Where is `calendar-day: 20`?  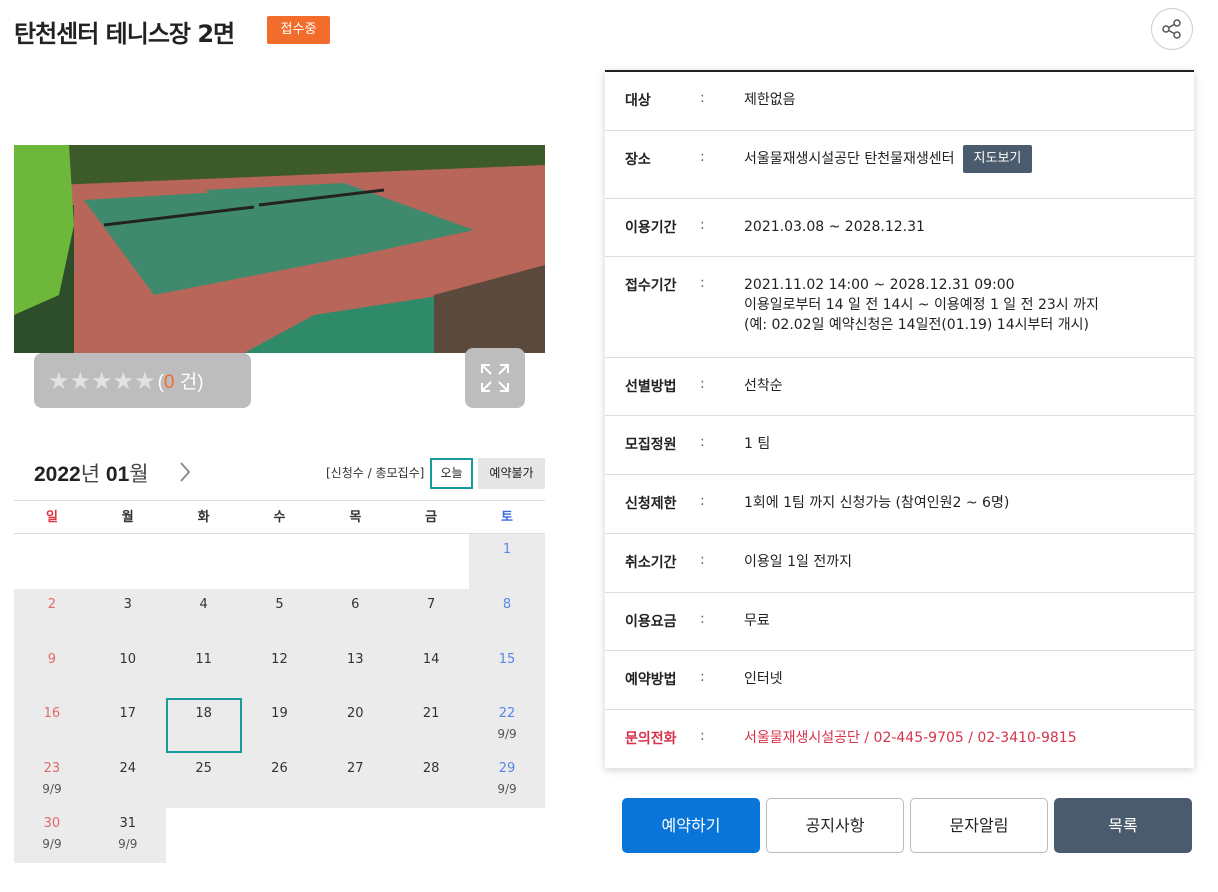
calendar-day: 20 is located at coordinates (355, 726).